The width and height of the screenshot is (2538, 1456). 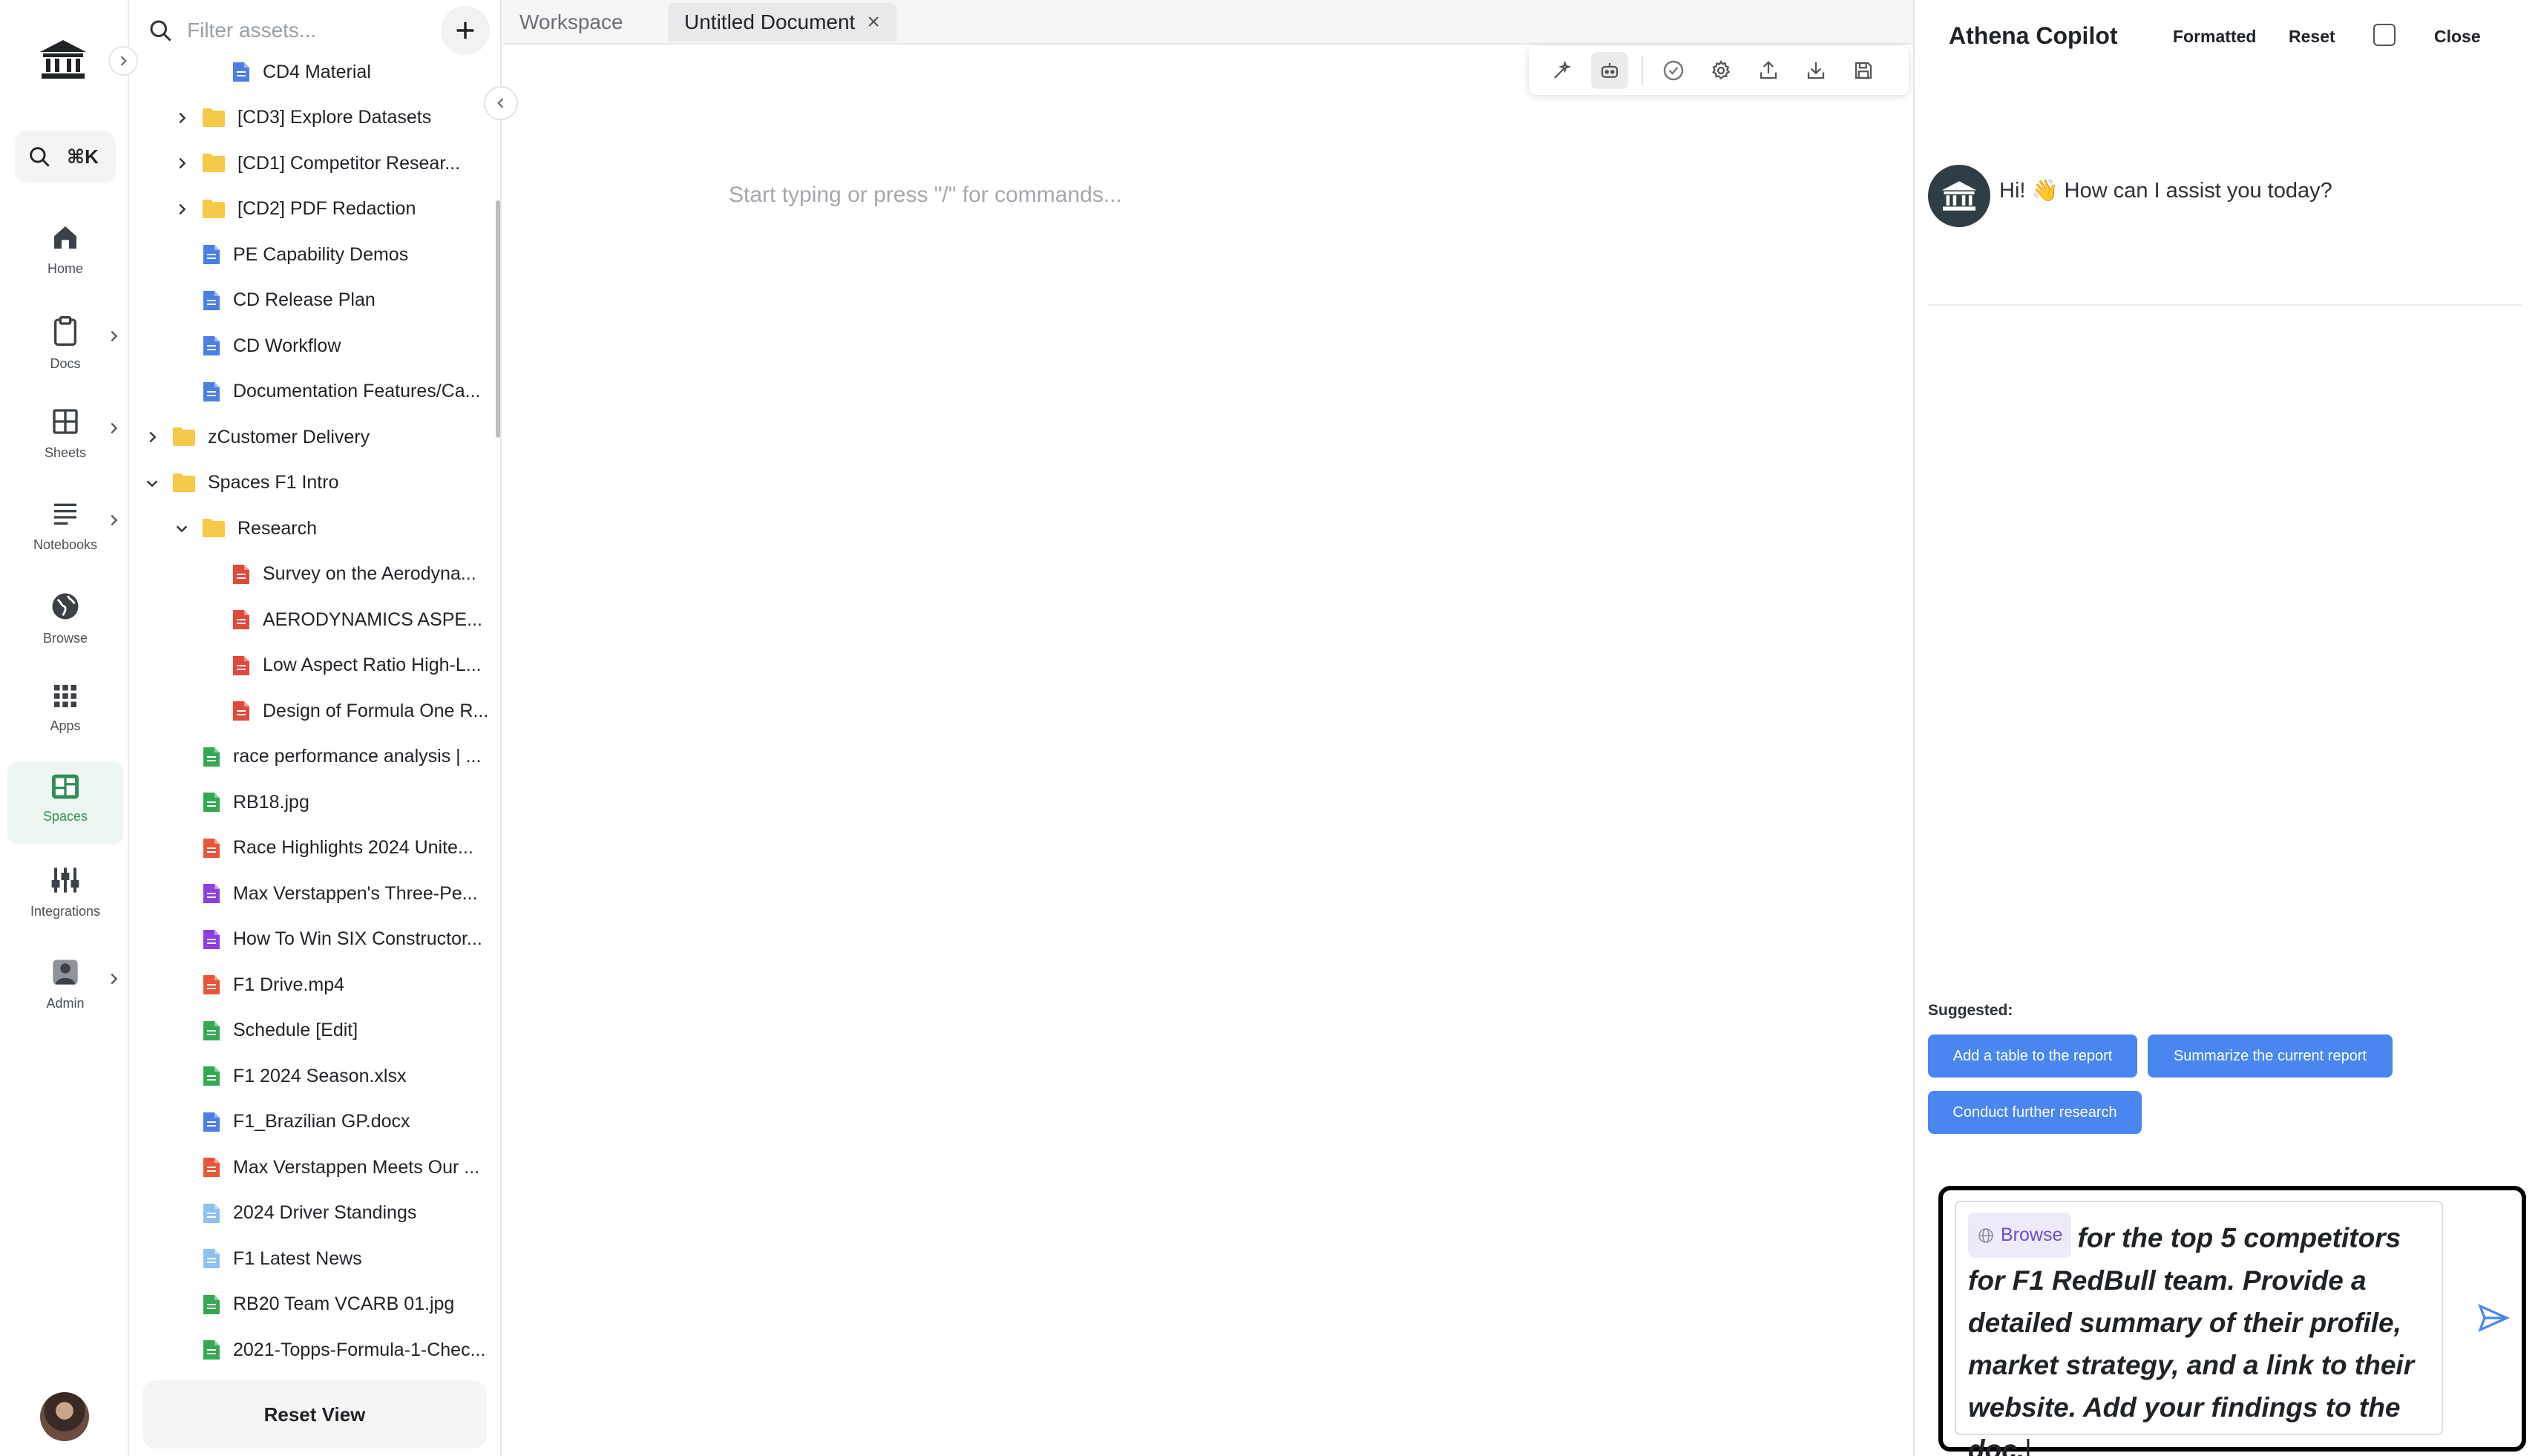 What do you see at coordinates (326, 209) in the screenshot?
I see `tree-item-label: [CD2] PDF Redaction` at bounding box center [326, 209].